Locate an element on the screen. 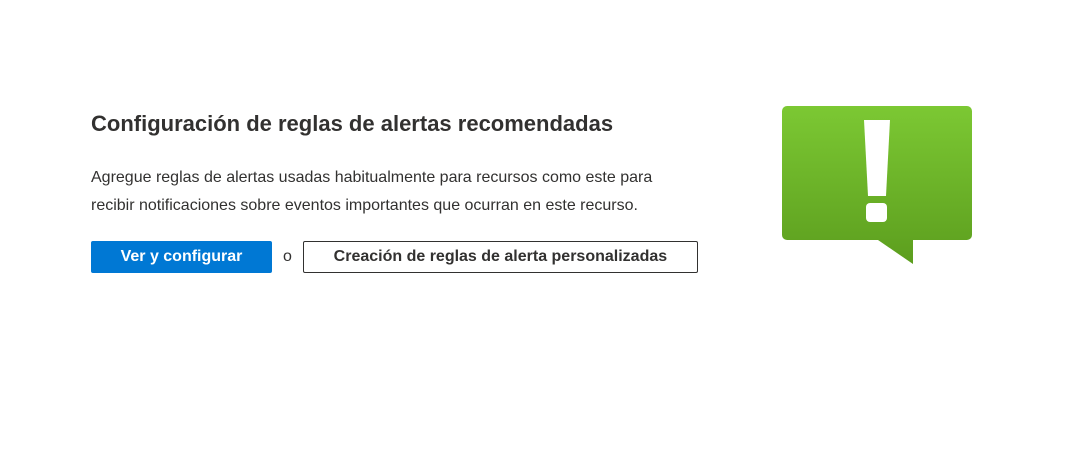  view-and-configure-button: Ver y configurar is located at coordinates (181, 257).